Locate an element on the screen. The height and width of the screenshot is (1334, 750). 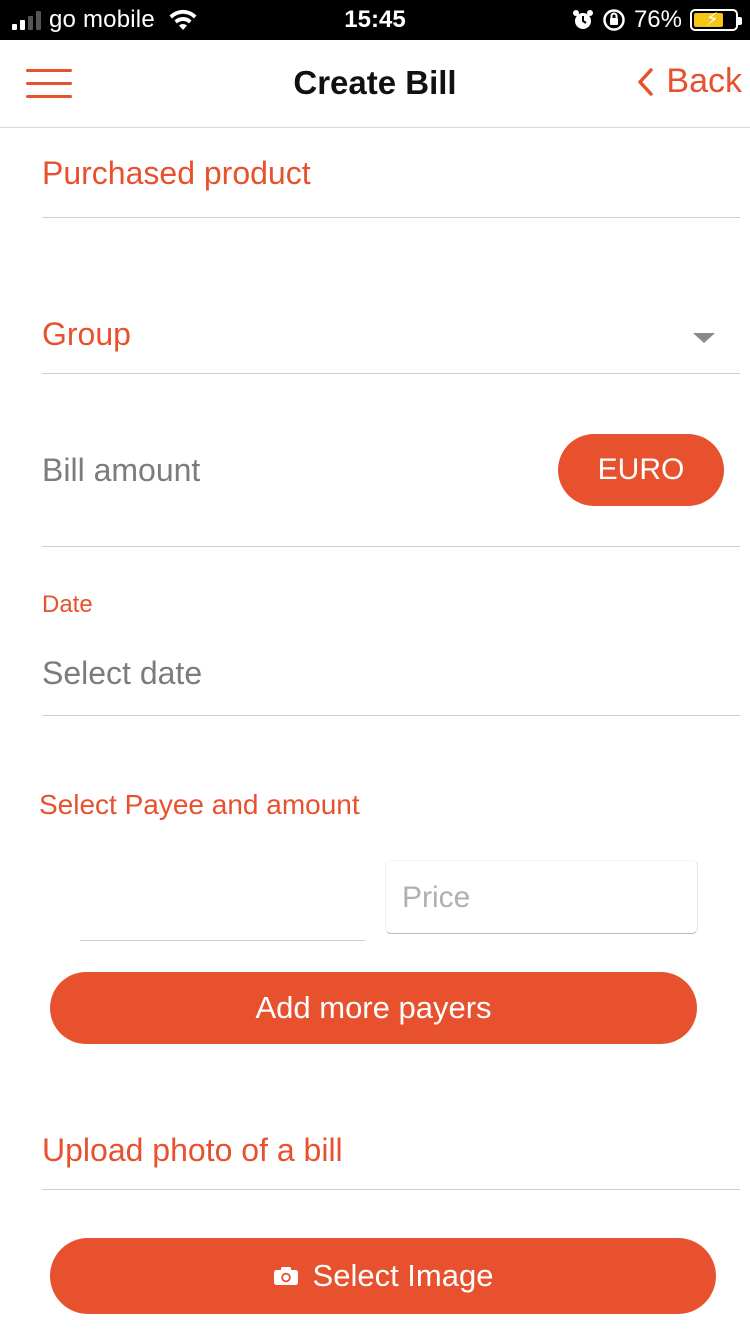
payee-section-title: Select Payee and amount is located at coordinates (199, 804).